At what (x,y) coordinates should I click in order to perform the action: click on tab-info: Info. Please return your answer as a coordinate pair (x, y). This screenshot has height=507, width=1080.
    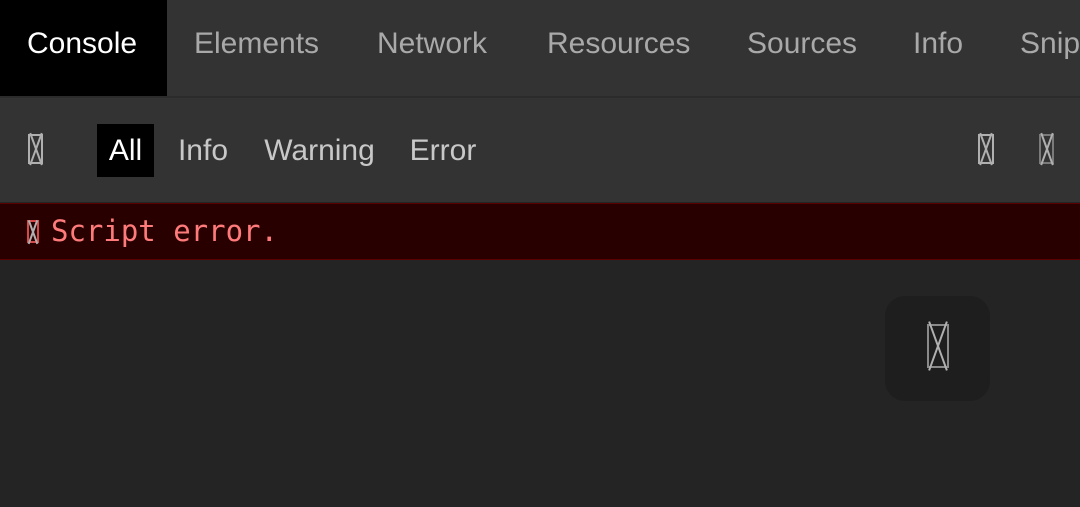
    Looking at the image, I should click on (938, 48).